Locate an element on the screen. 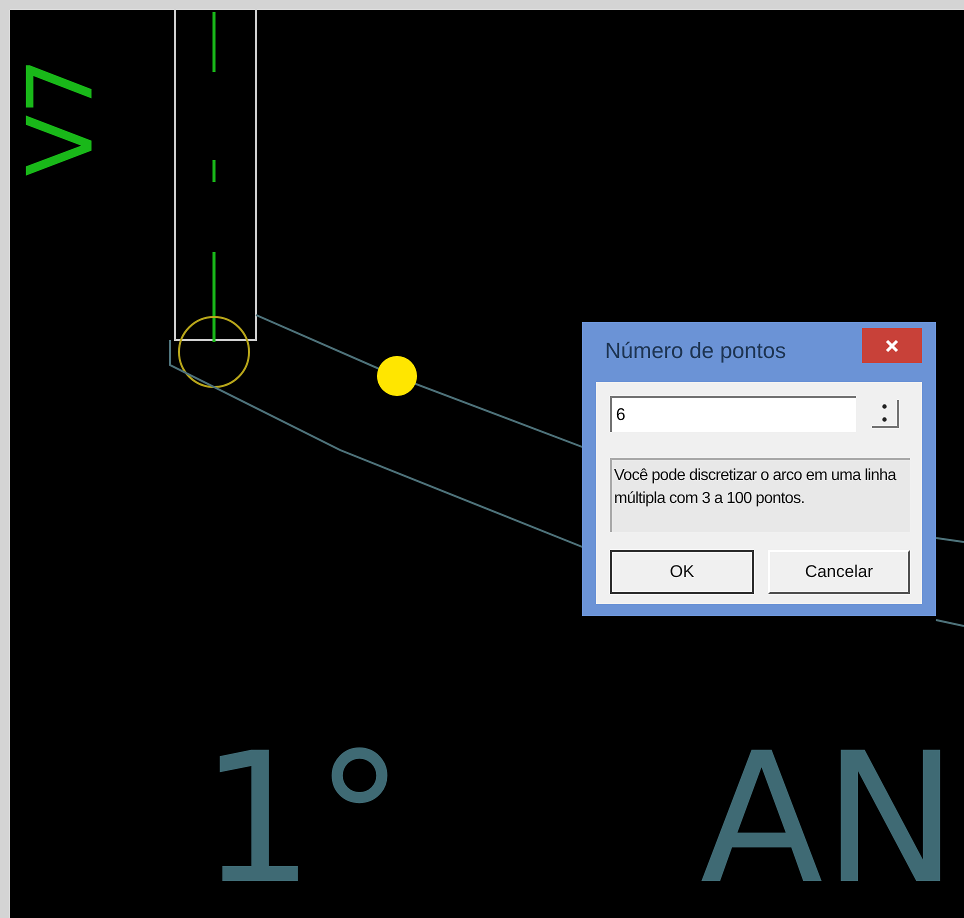  down-dot-icon is located at coordinates (884, 419).